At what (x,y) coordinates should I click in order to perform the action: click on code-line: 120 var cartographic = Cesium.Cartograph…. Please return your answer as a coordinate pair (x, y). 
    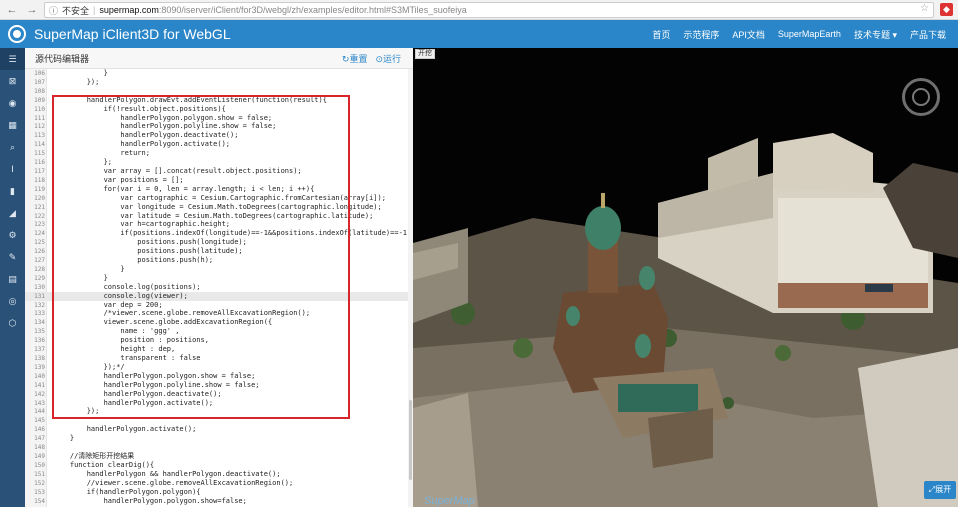
    Looking at the image, I should click on (219, 198).